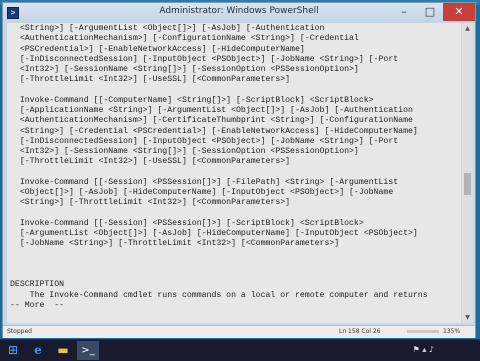 This screenshot has height=361, width=480. Describe the element at coordinates (452, 331) in the screenshot. I see `zoom-level: 135%` at that location.